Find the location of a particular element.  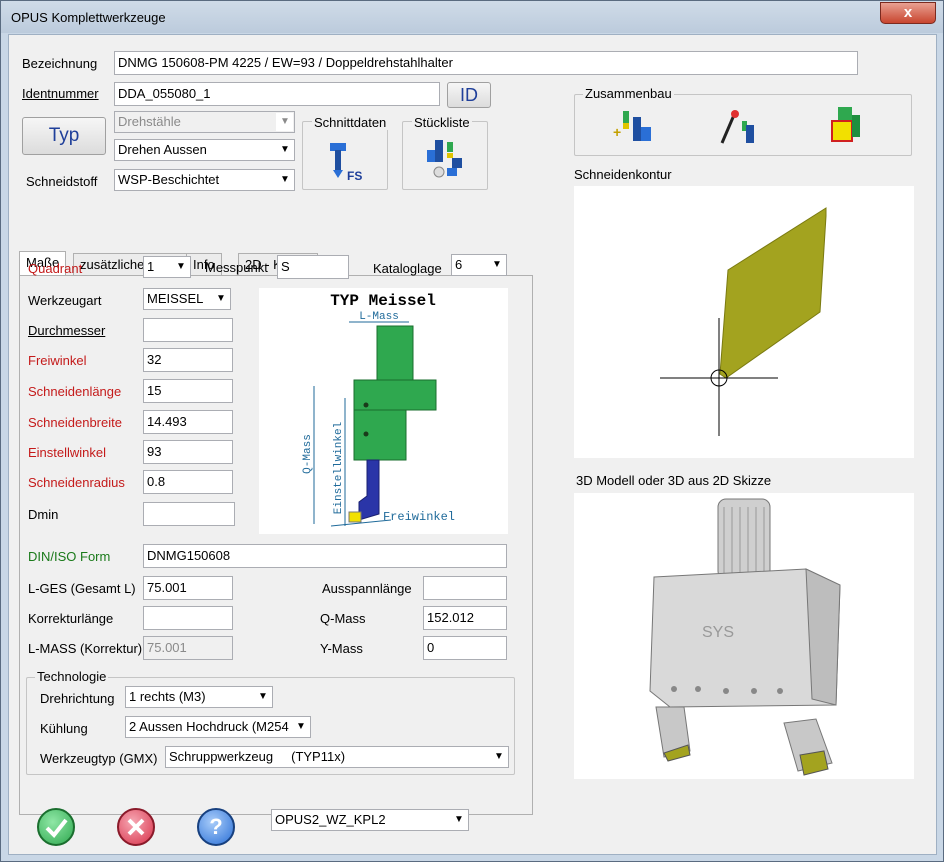

drehrichtung-value: 1 rechts (M3) is located at coordinates (167, 696).